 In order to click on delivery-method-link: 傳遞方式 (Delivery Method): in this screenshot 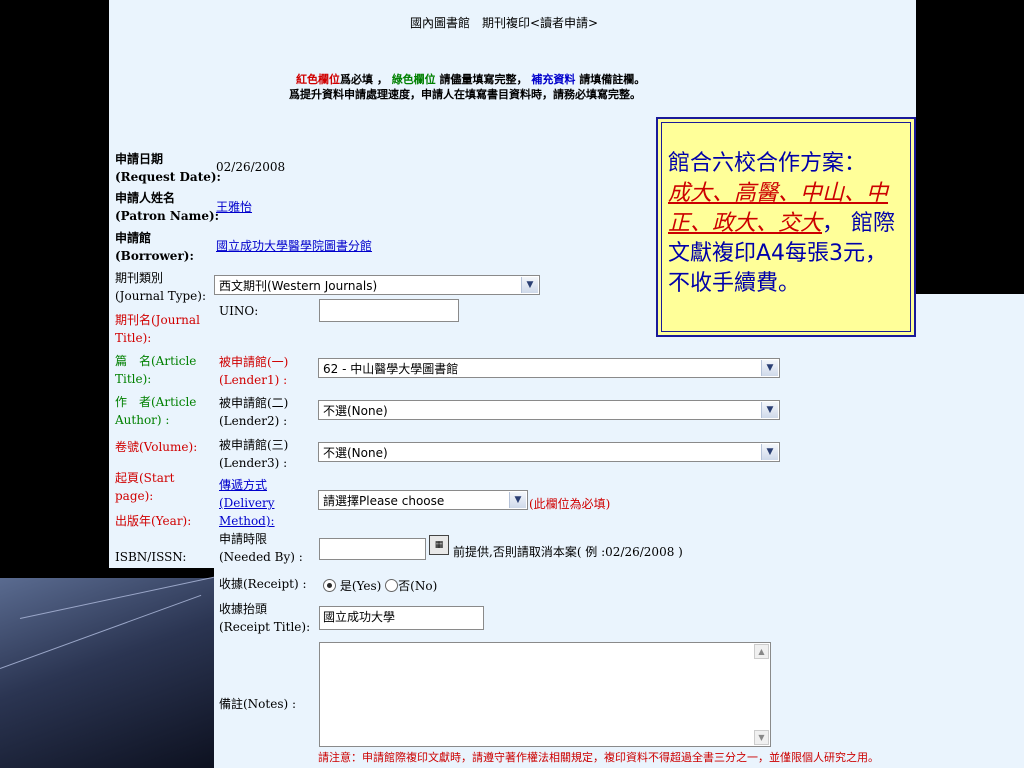, I will do `click(247, 503)`.